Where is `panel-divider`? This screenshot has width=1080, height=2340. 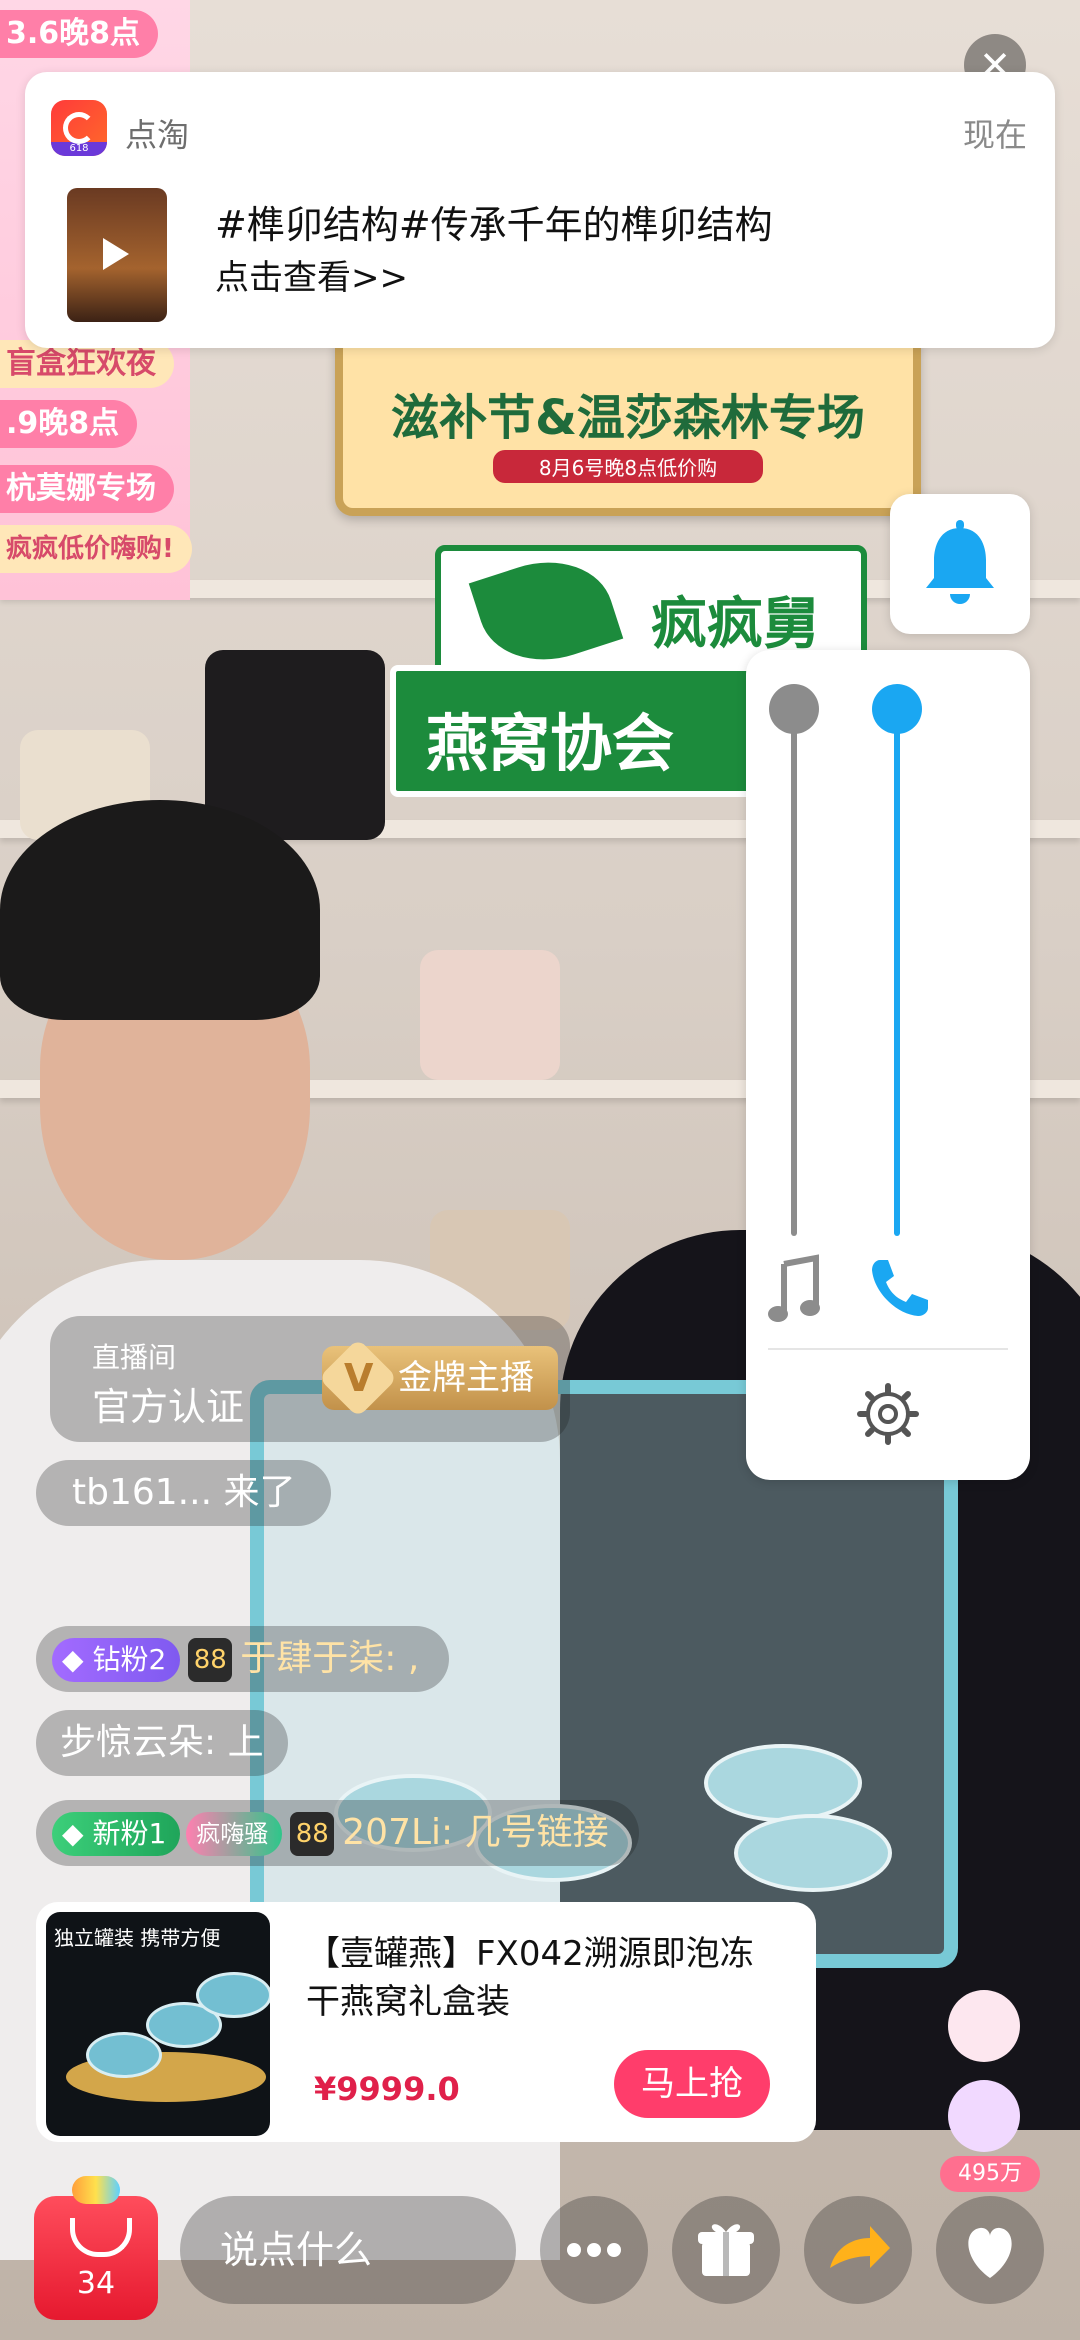 panel-divider is located at coordinates (888, 1349).